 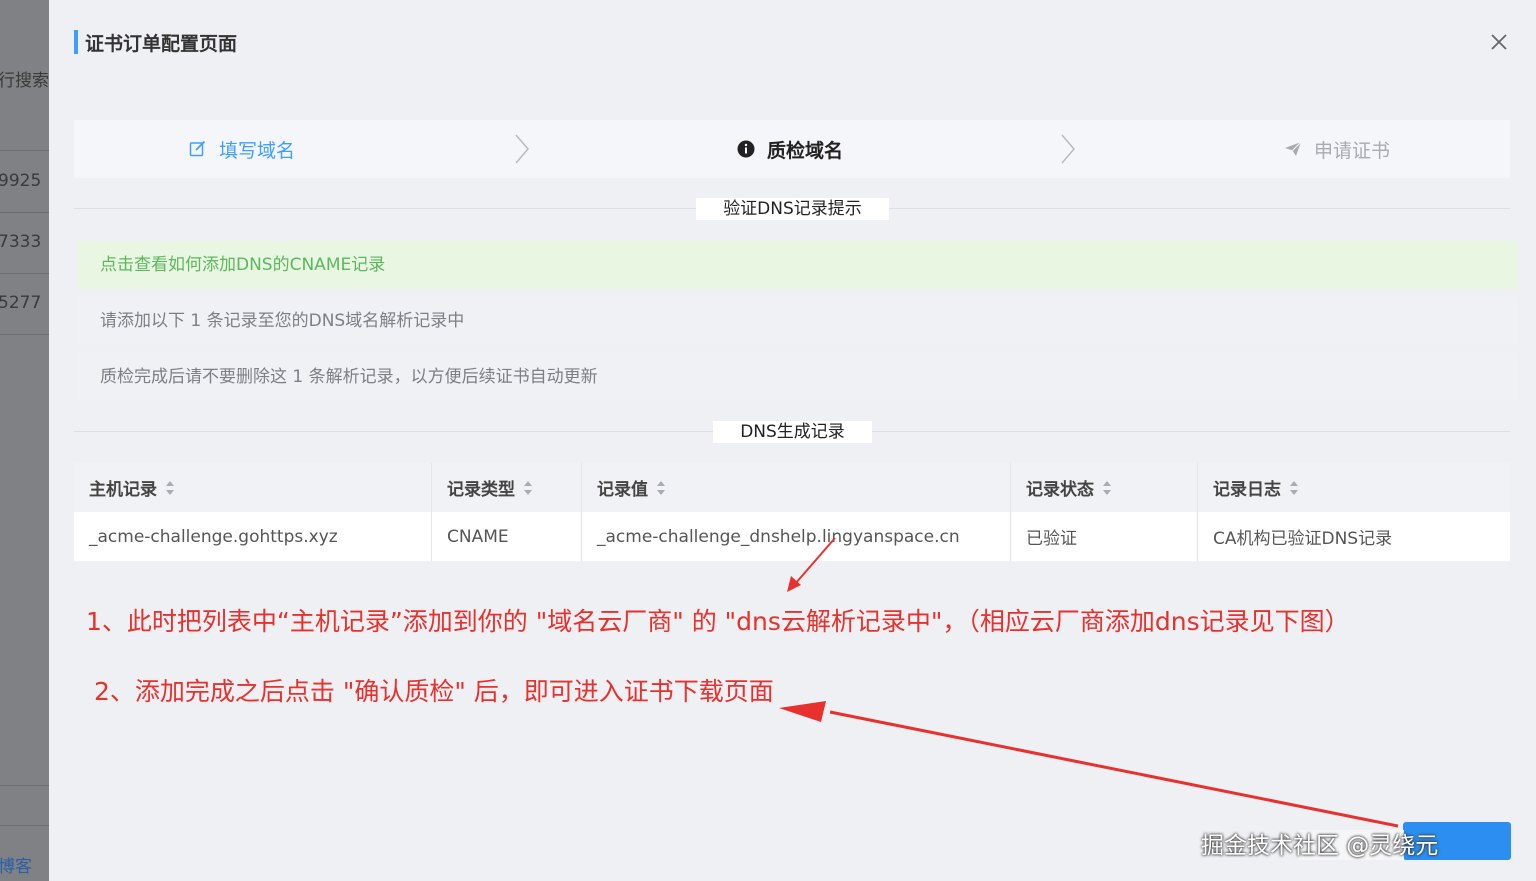 I want to click on arrow-to-record-value, so click(x=811, y=564).